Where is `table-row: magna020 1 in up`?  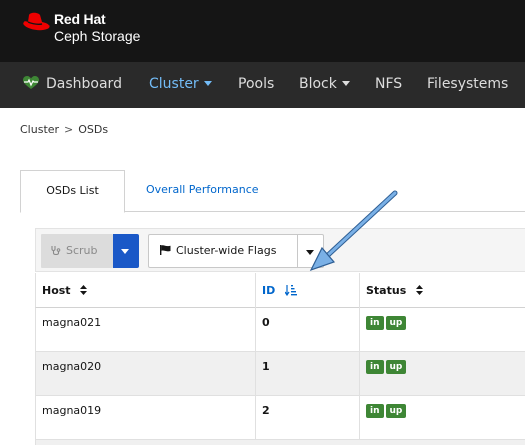 table-row: magna020 1 in up is located at coordinates (280, 374).